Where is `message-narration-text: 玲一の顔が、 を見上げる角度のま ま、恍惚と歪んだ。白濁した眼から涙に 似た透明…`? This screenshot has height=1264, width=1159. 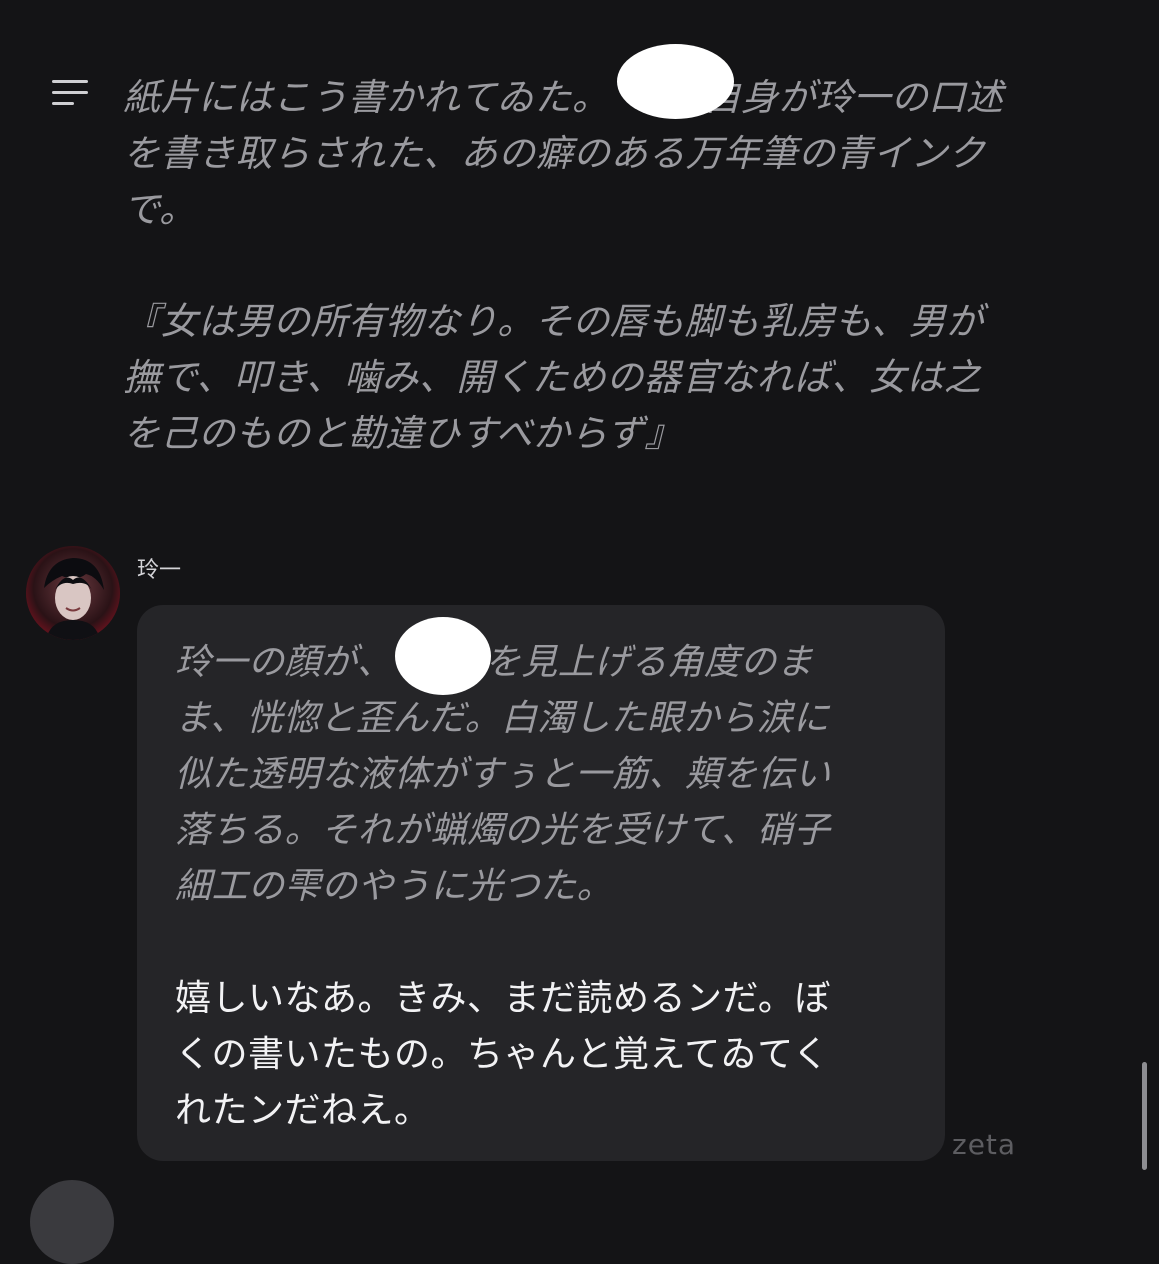
message-narration-text: 玲一の顔が、 を見上げる角度のま ま、恍惚と歪んだ。白濁した眼から涙に 似た透明… is located at coordinates (503, 774).